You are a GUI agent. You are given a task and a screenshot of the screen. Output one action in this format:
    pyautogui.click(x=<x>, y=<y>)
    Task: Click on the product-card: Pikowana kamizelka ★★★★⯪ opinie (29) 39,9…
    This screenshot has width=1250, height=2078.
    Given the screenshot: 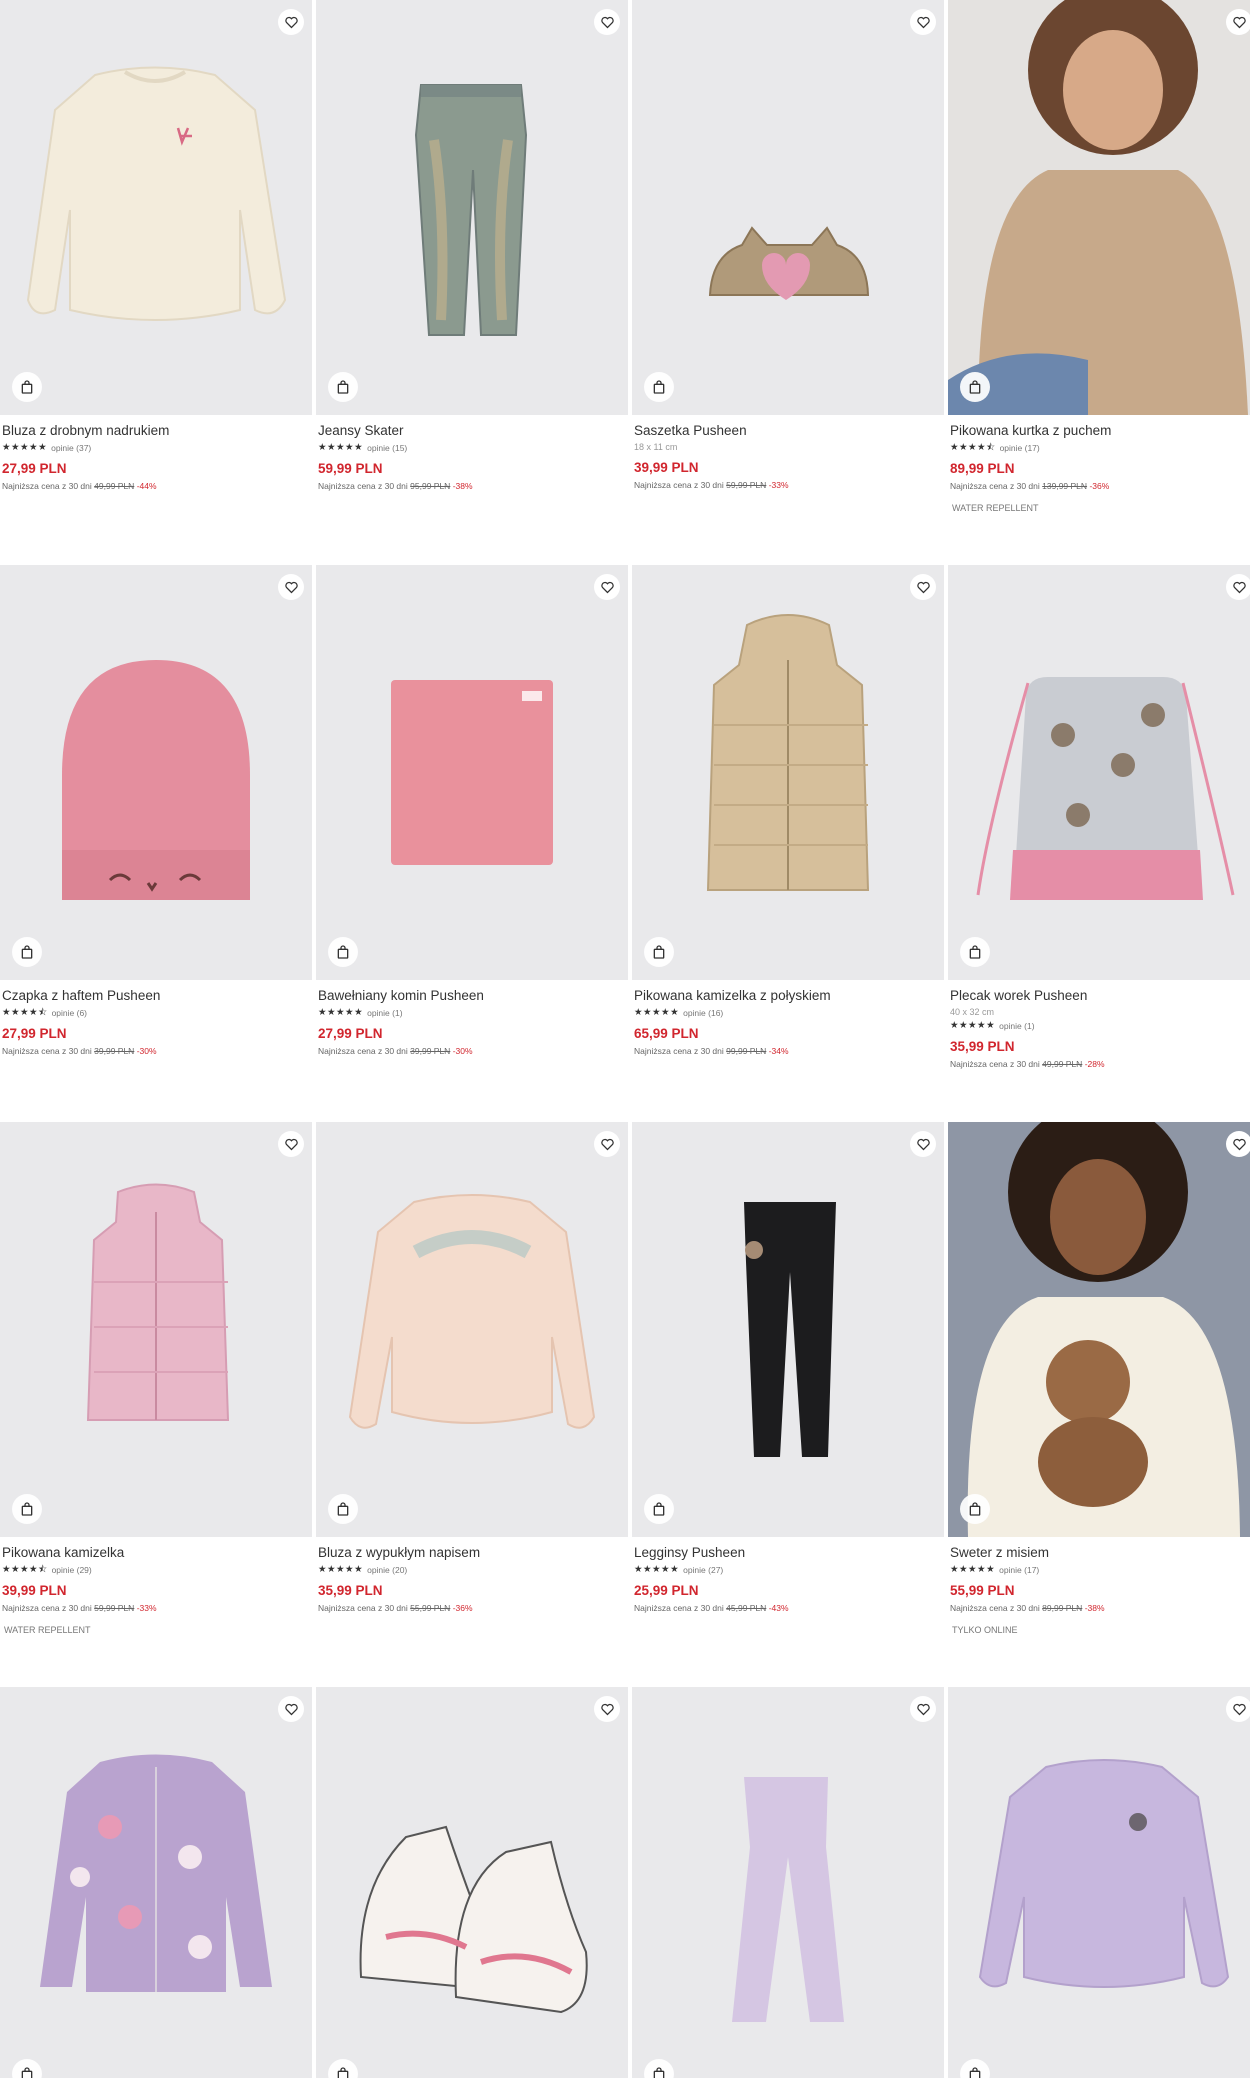 What is the action you would take?
    pyautogui.click(x=156, y=1378)
    